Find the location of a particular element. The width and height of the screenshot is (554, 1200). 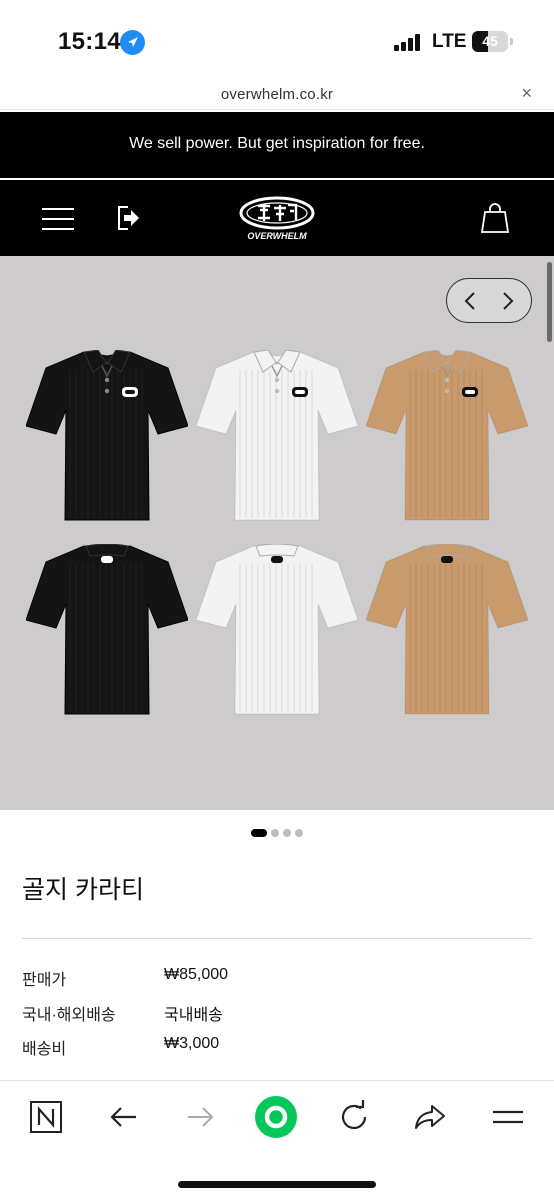

login-arrow-icon is located at coordinates (129, 218).